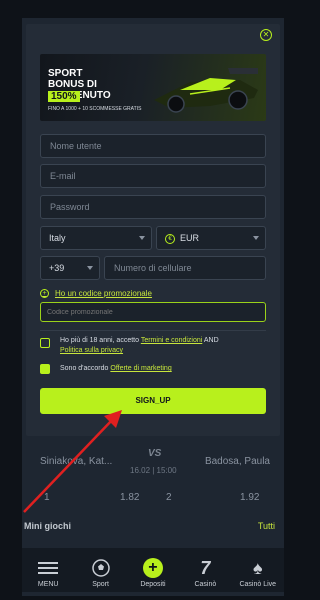 The image size is (320, 600). What do you see at coordinates (100, 340) in the screenshot?
I see `age-text-prefix: Ho più di 18 anni, accetto` at bounding box center [100, 340].